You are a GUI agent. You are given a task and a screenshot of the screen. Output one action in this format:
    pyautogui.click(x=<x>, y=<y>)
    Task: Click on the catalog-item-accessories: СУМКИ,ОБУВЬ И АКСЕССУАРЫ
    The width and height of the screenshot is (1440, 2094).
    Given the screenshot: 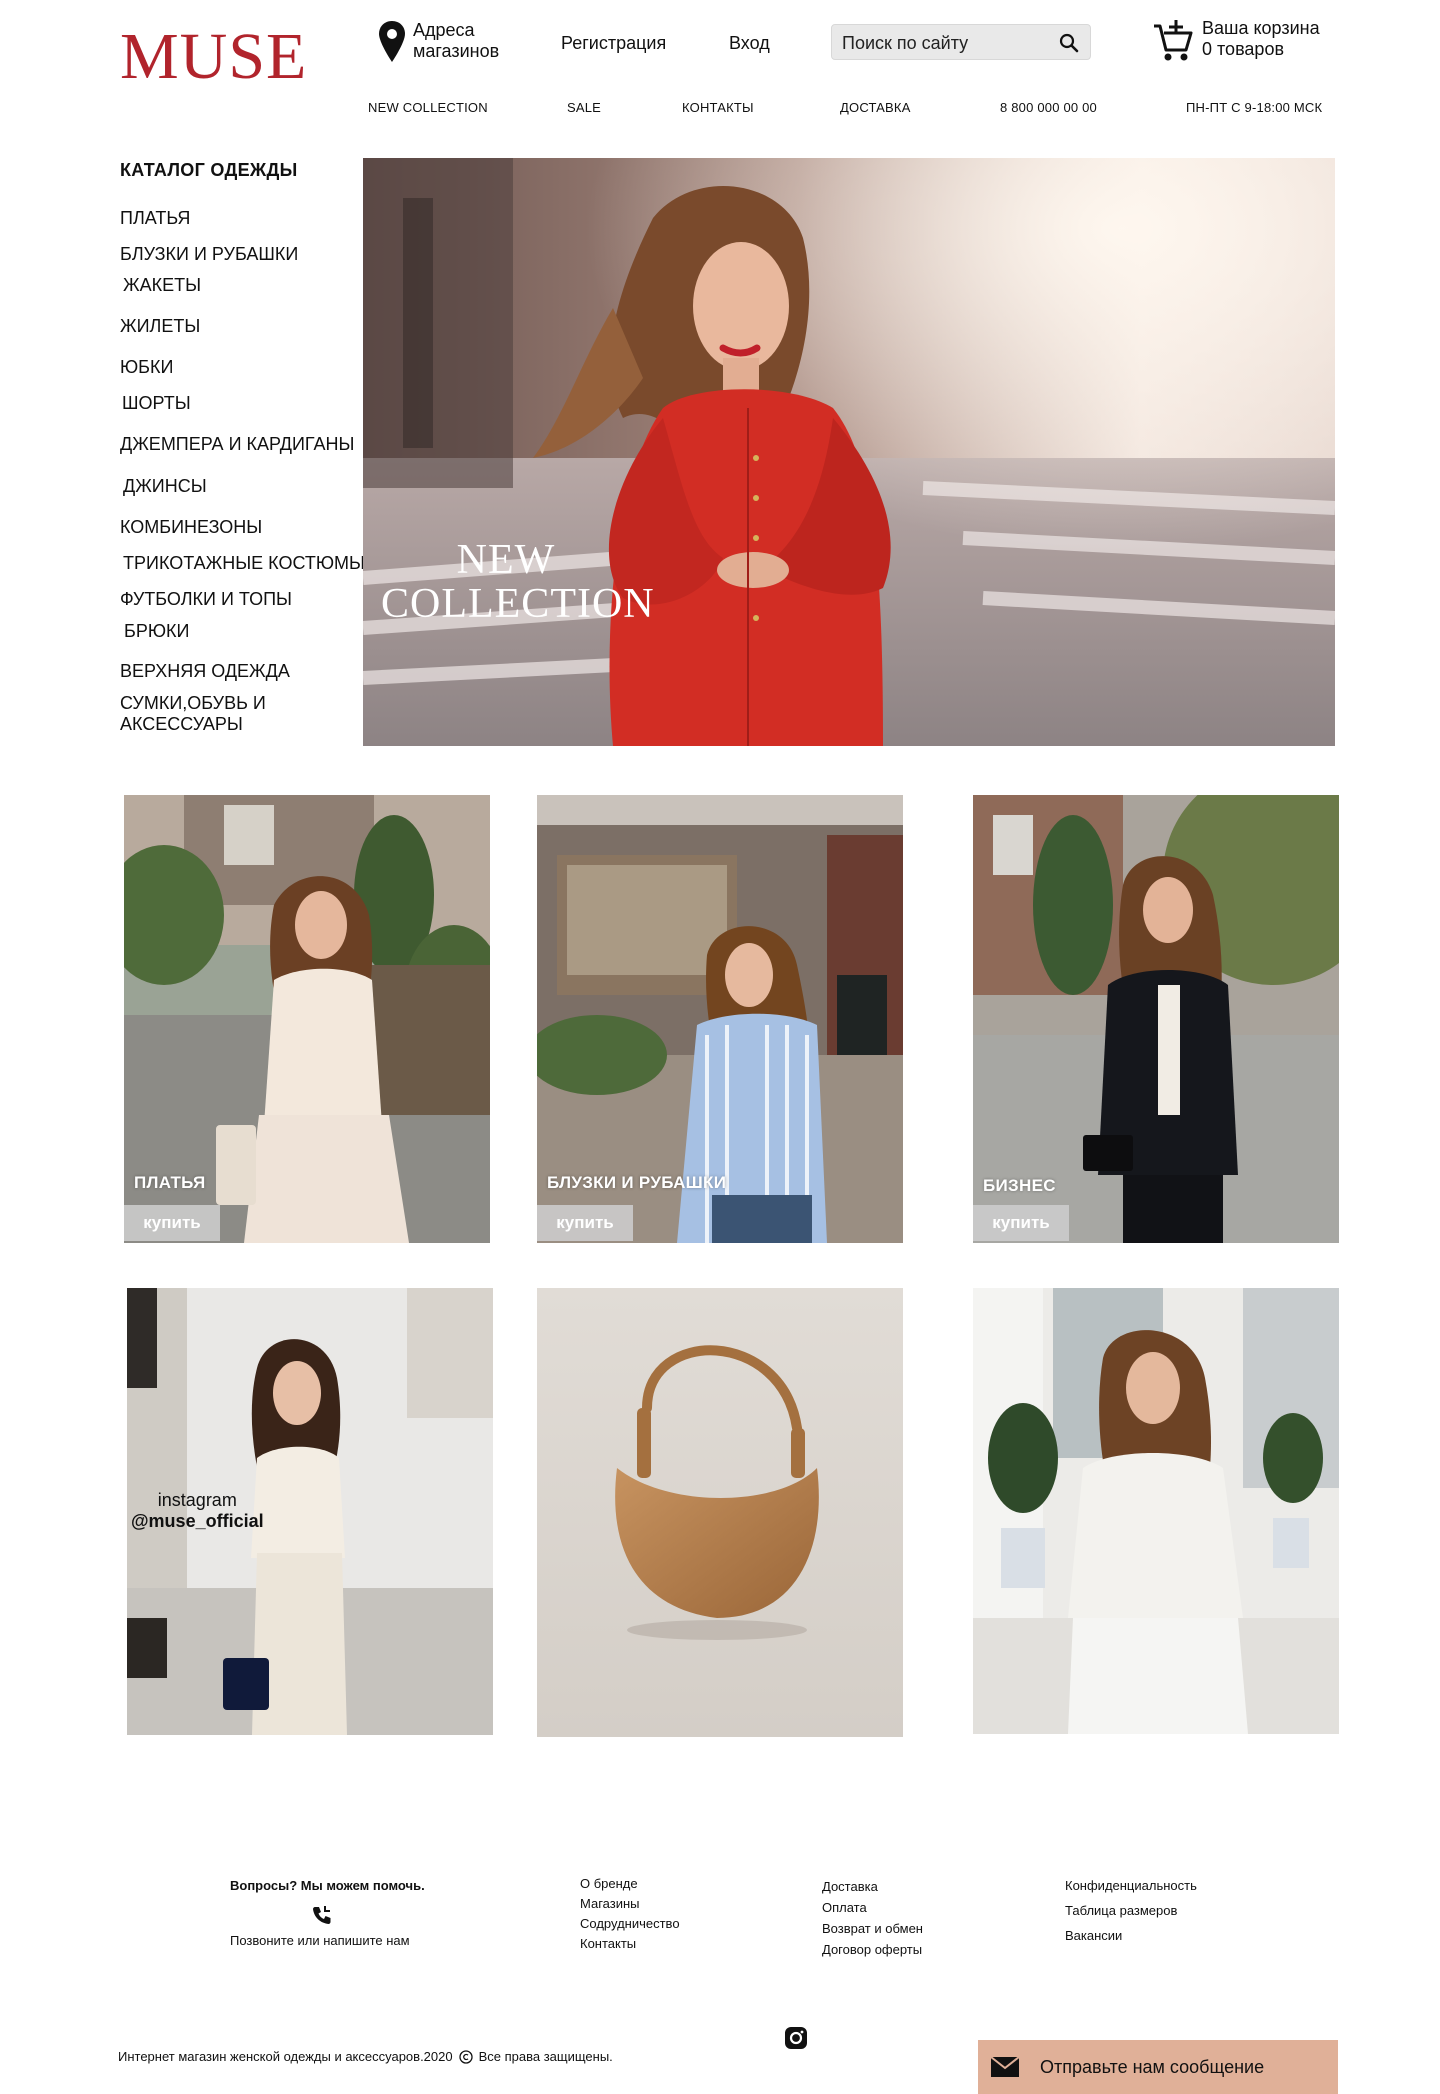 What is the action you would take?
    pyautogui.click(x=220, y=714)
    